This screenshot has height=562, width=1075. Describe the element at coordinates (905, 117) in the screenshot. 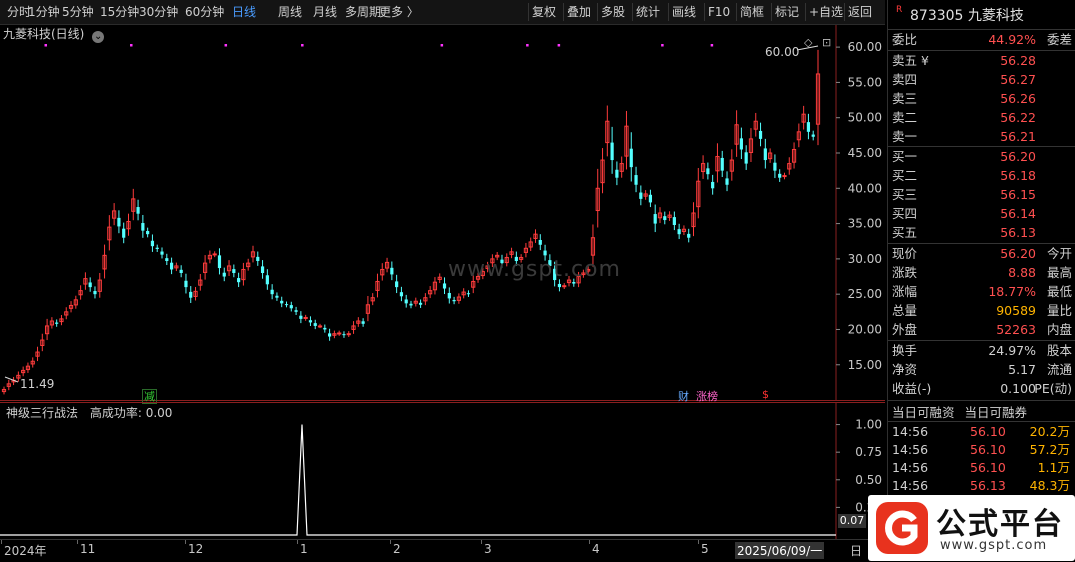

I see `ask-row-2-label: 卖二` at that location.